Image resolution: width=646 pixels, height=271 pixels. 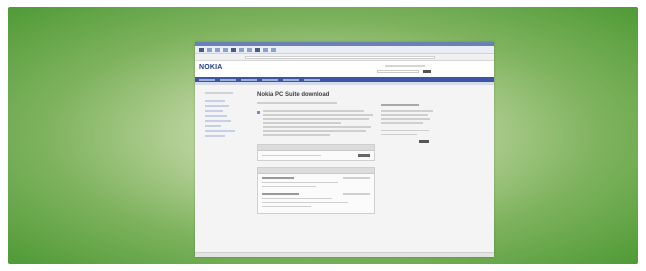 I want to click on site-search-input, so click(x=398, y=71).